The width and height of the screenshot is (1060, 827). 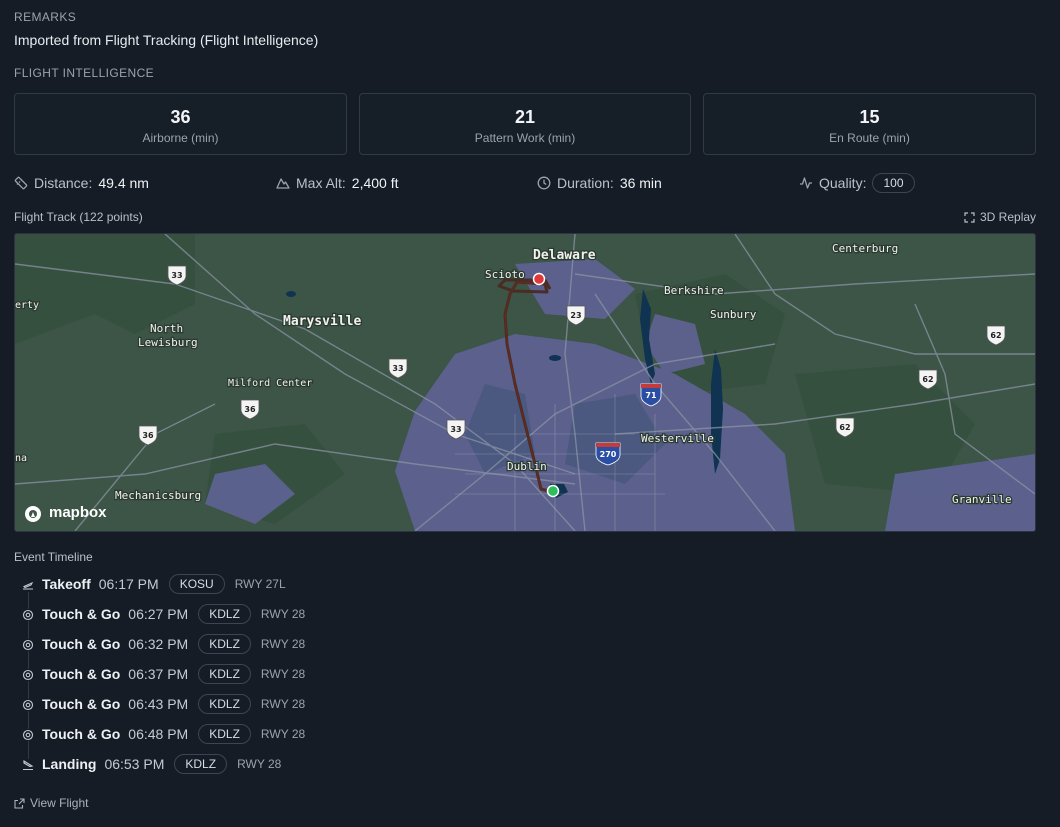 What do you see at coordinates (158, 495) in the screenshot?
I see `svg-text: Mechanicsburg` at bounding box center [158, 495].